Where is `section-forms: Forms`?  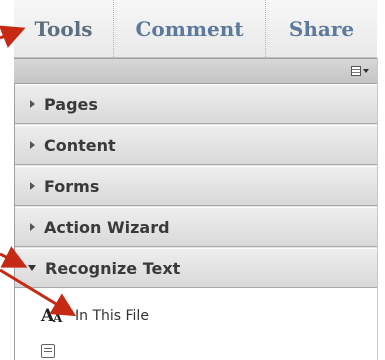 section-forms: Forms is located at coordinates (196, 186).